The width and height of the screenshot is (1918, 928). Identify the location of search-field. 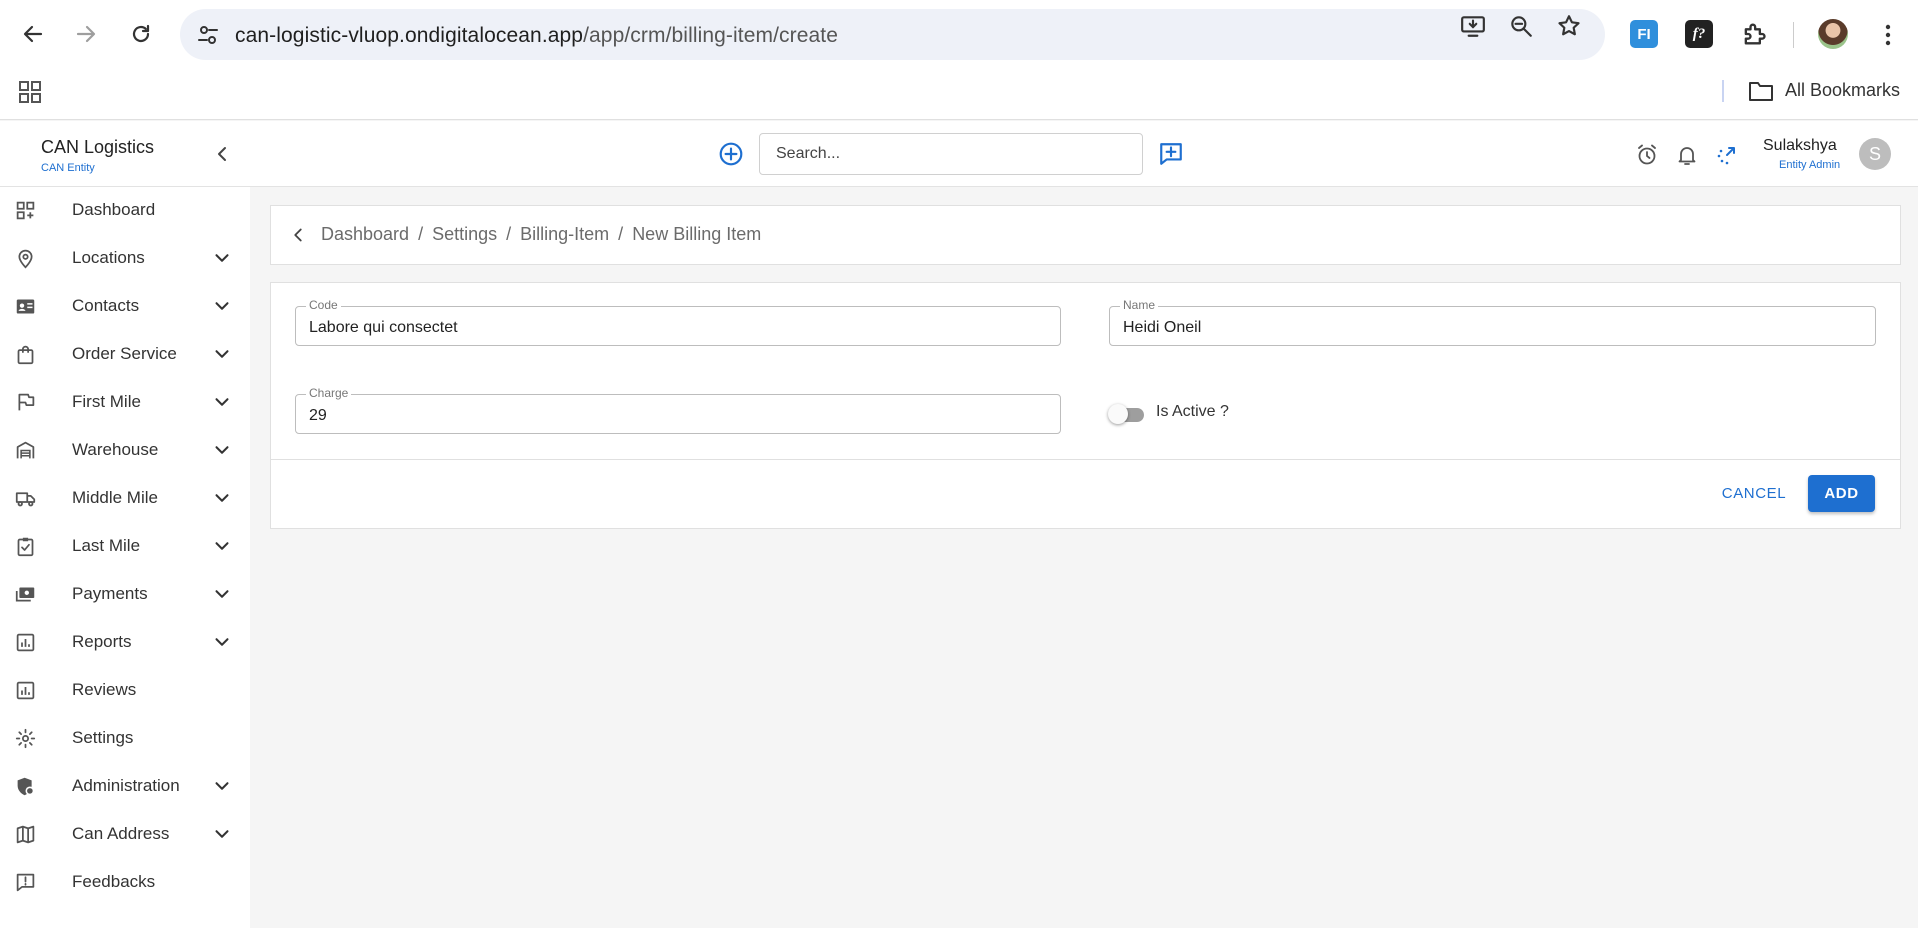
(951, 154).